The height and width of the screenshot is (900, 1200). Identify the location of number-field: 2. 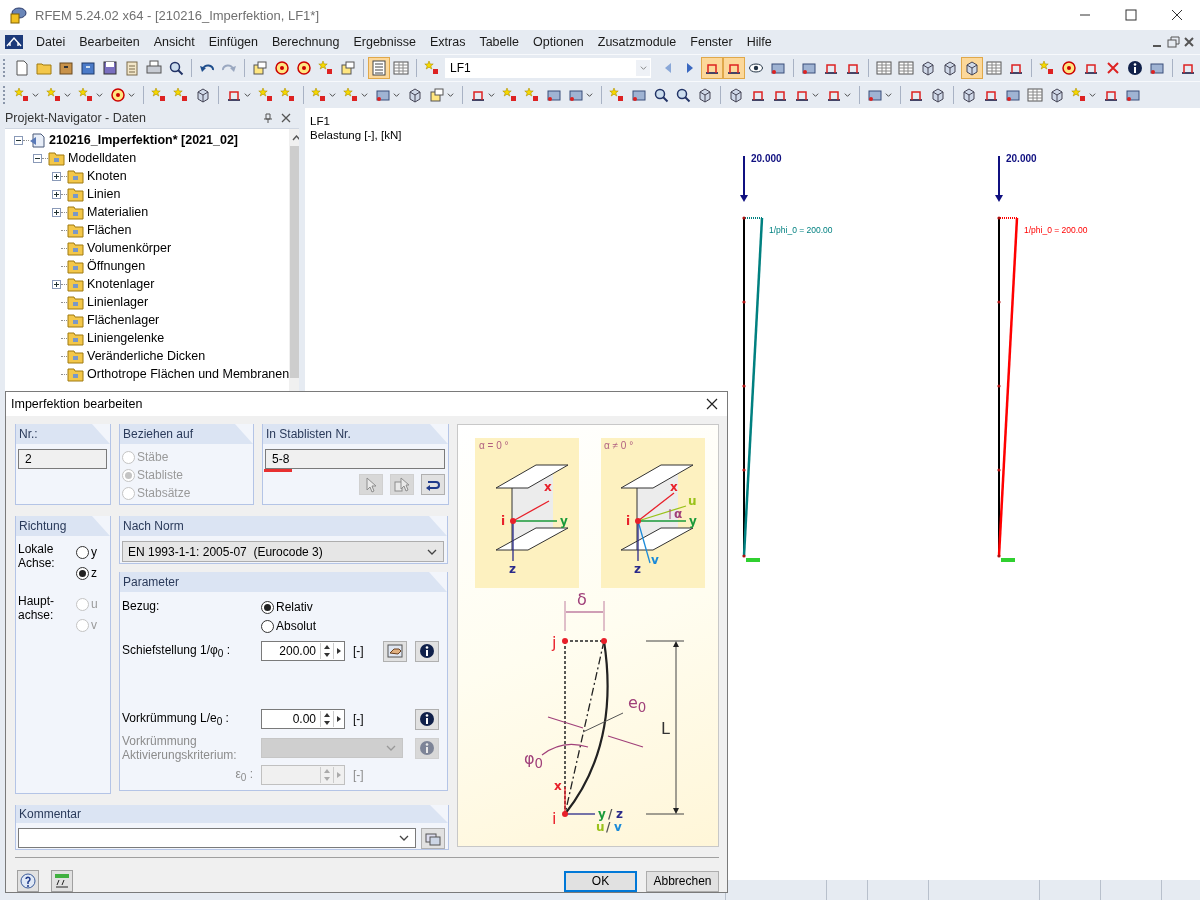
(62, 459).